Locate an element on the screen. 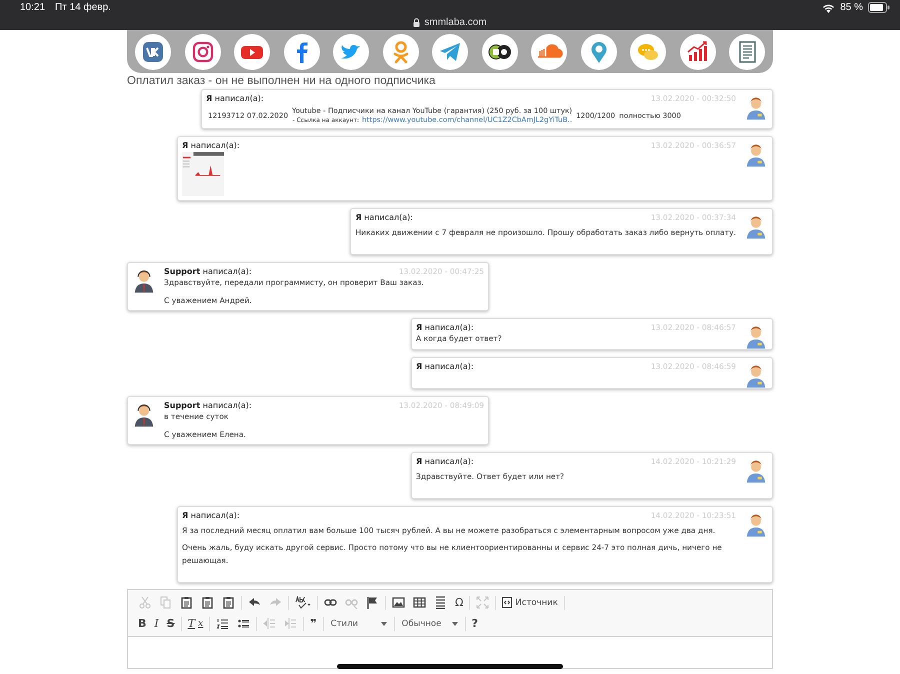  play-icon is located at coordinates (252, 52).